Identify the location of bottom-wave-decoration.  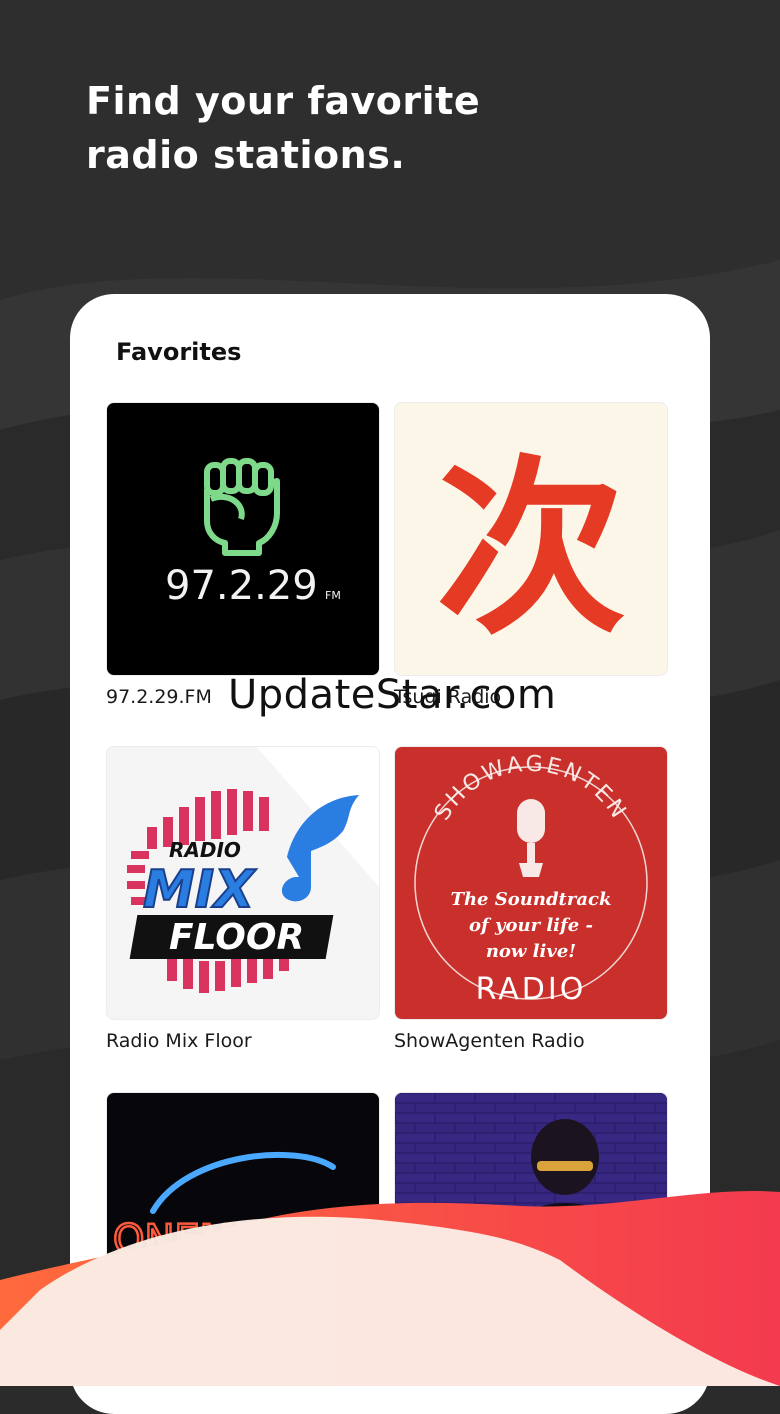
(390, 1288).